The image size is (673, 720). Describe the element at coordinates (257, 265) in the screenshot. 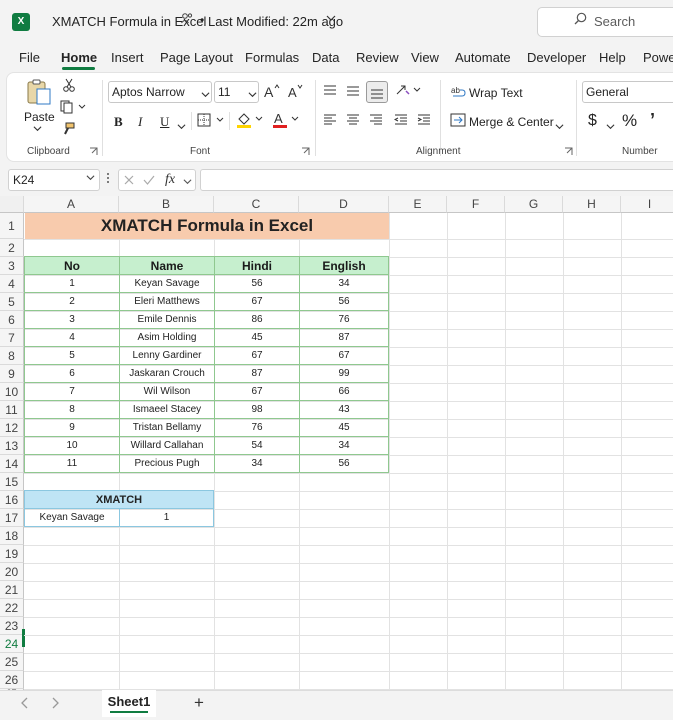

I see `header-hindi: Hindi` at that location.